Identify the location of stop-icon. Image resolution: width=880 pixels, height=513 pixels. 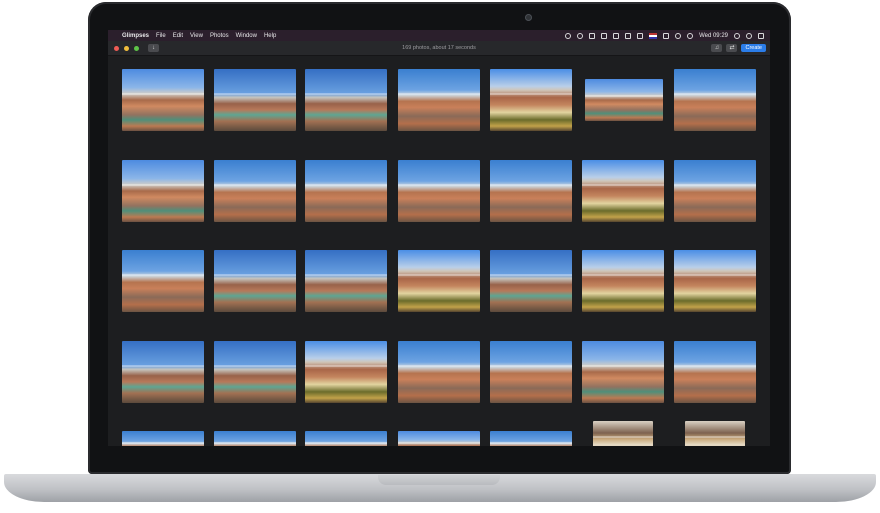
(580, 35).